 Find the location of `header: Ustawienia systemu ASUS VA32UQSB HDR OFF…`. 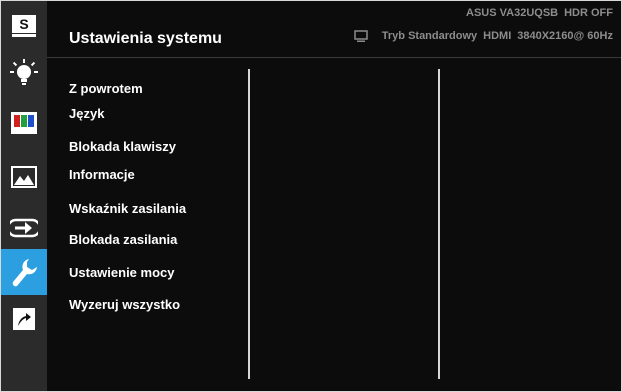

header: Ustawienia systemu ASUS VA32UQSB HDR OFF… is located at coordinates (334, 29).